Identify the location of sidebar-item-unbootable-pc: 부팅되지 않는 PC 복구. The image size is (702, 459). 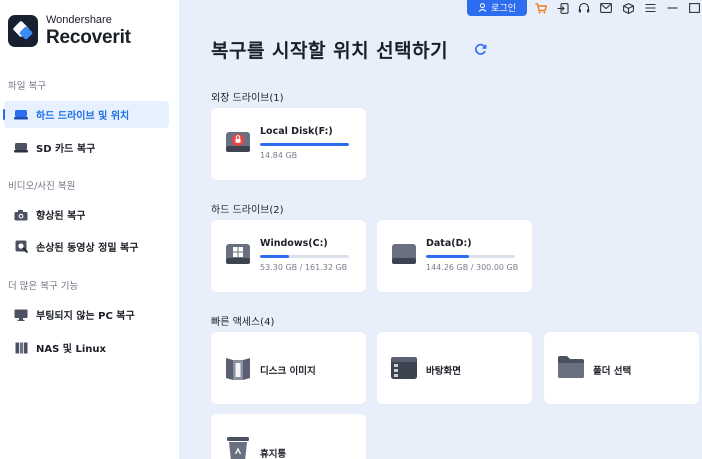
(86, 314).